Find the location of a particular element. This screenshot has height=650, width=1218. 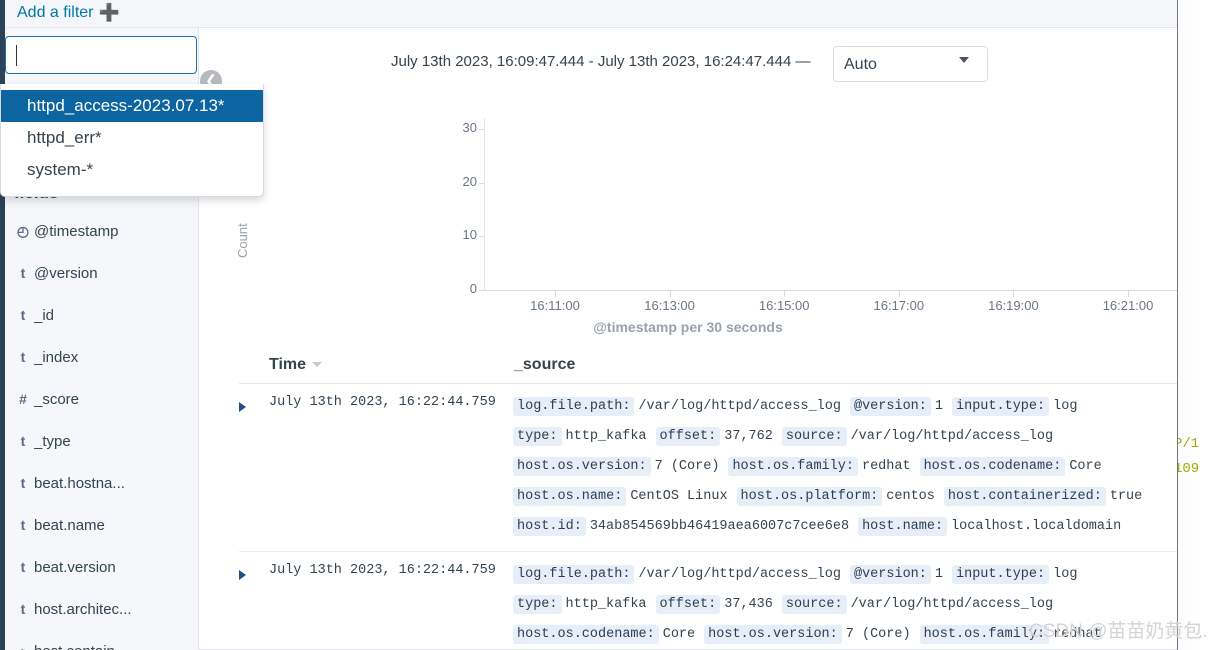

source-field-key: host.id: is located at coordinates (549, 526).